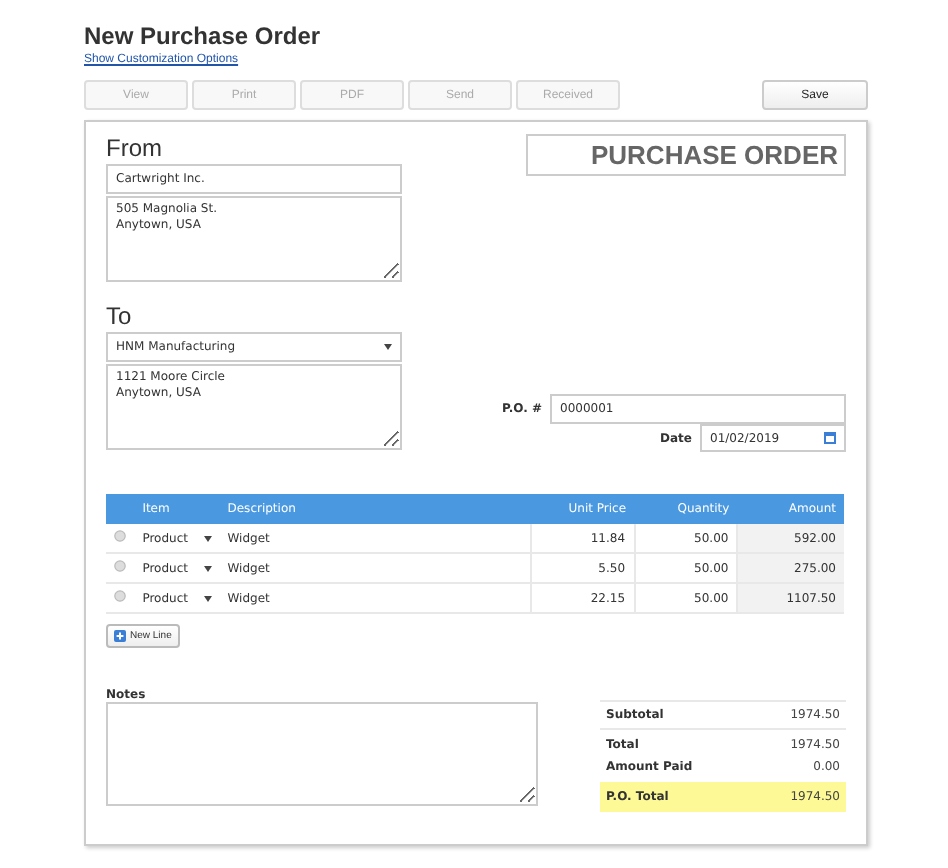 Image resolution: width=948 pixels, height=868 pixels. Describe the element at coordinates (203, 36) in the screenshot. I see `page-title: New Purchase Order` at that location.